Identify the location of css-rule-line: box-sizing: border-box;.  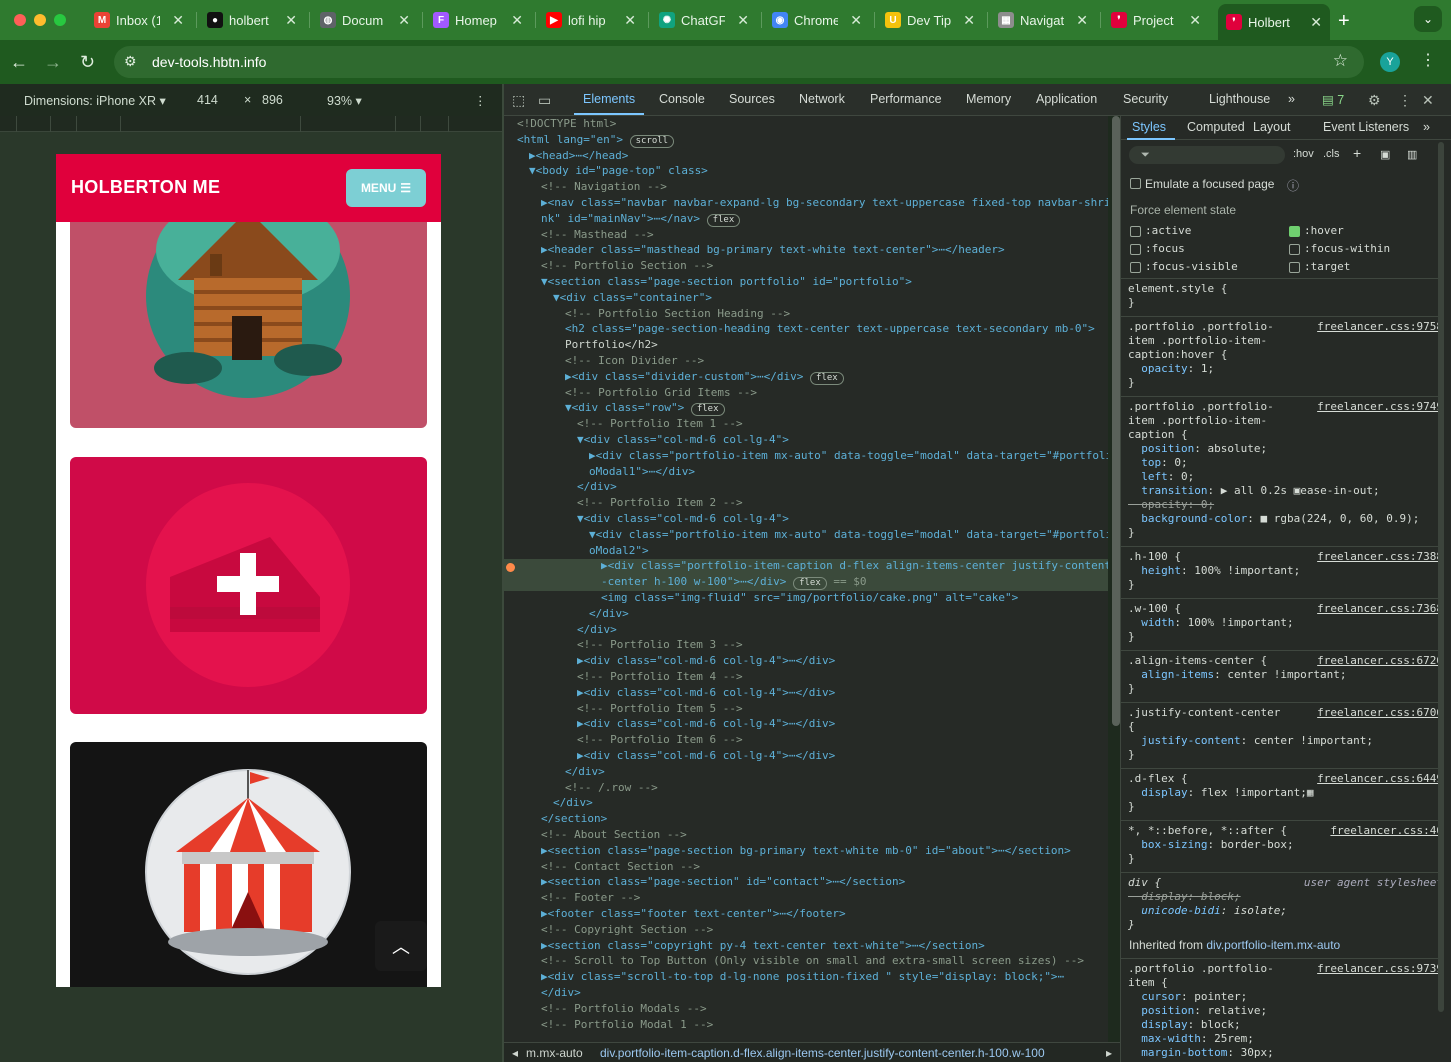
(1210, 844).